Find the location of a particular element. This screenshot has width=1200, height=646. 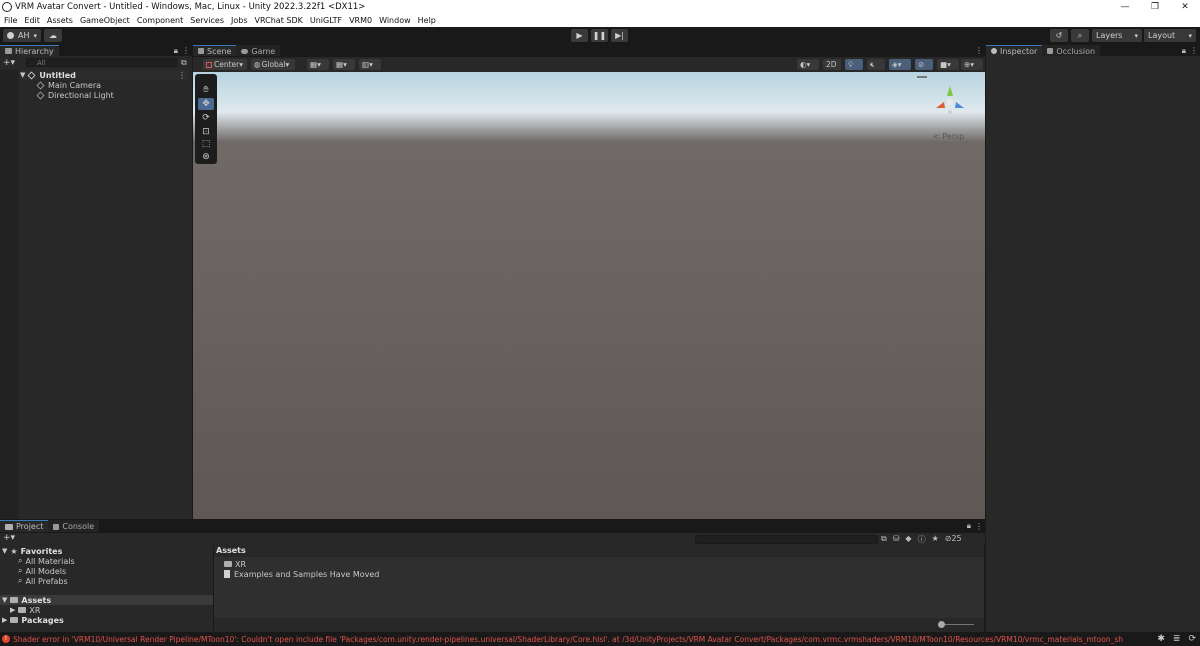

undo-history-button: ↺ is located at coordinates (1059, 35).